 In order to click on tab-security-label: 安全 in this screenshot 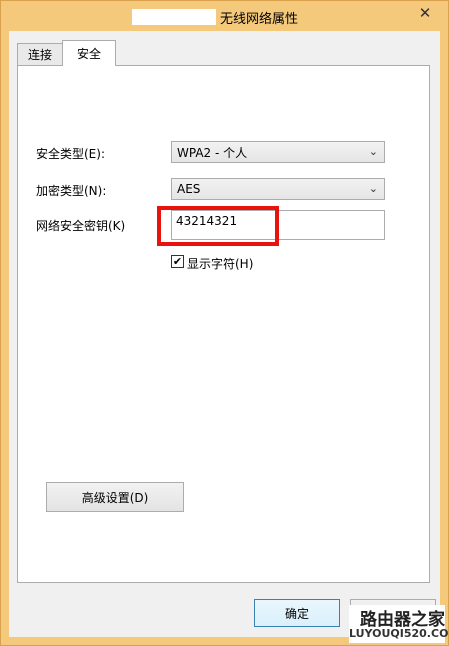, I will do `click(88, 54)`.